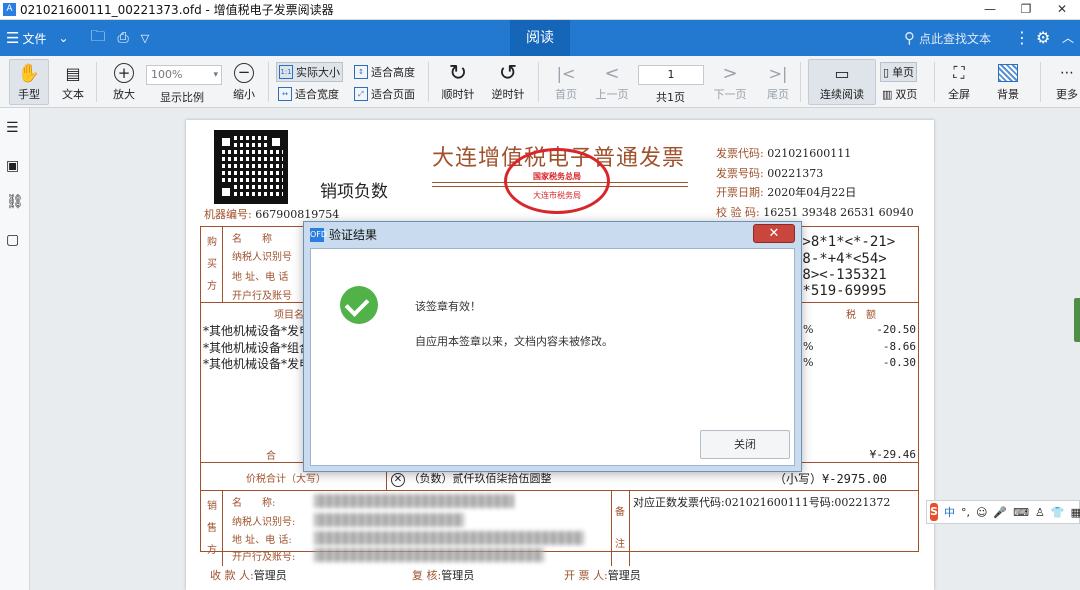  What do you see at coordinates (285, 94) in the screenshot?
I see `fit-width-icon: ↔` at bounding box center [285, 94].